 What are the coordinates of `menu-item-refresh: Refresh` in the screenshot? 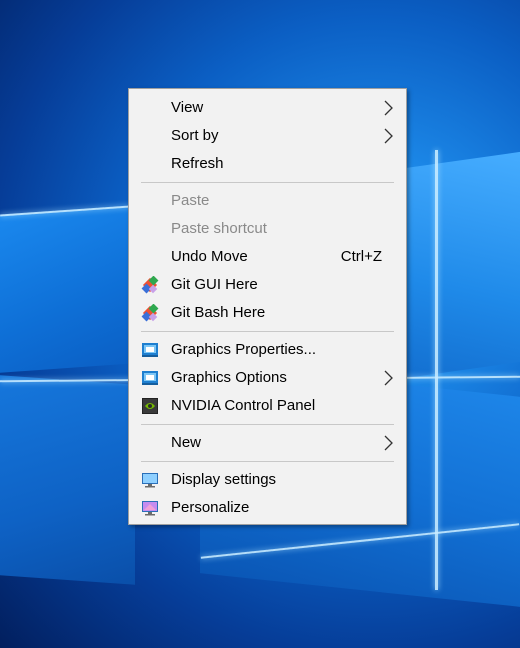 It's located at (267, 164).